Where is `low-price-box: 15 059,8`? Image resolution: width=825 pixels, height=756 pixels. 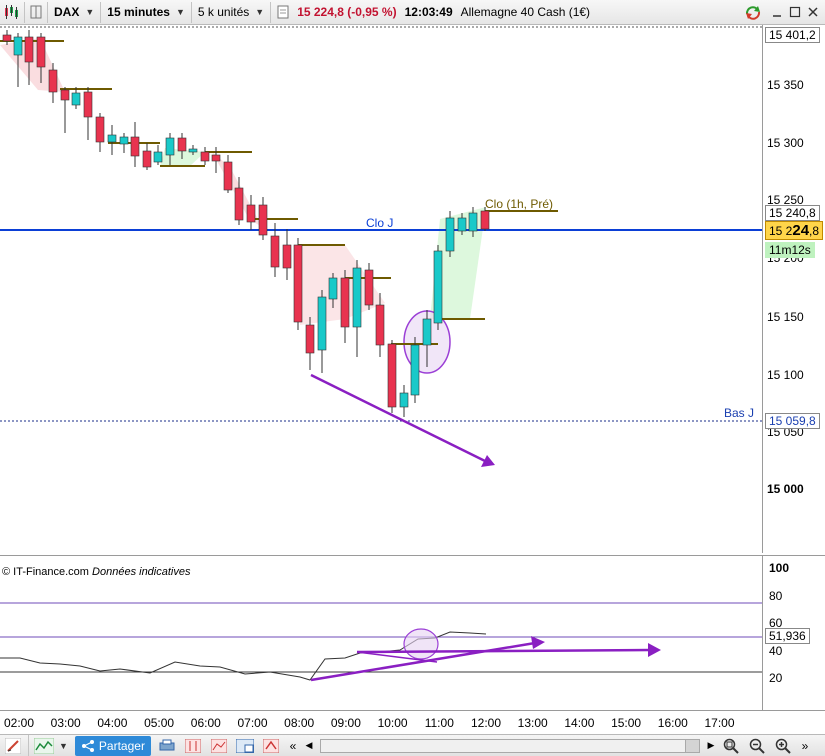
low-price-box: 15 059,8 is located at coordinates (792, 421).